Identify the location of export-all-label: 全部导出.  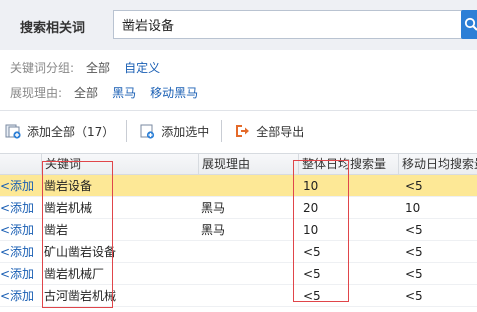
(280, 131).